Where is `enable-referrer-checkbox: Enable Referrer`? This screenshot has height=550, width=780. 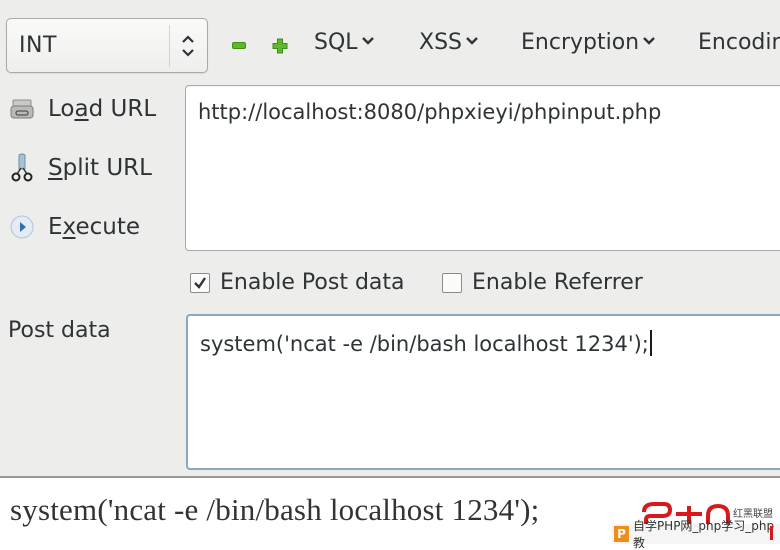 enable-referrer-checkbox: Enable Referrer is located at coordinates (542, 282).